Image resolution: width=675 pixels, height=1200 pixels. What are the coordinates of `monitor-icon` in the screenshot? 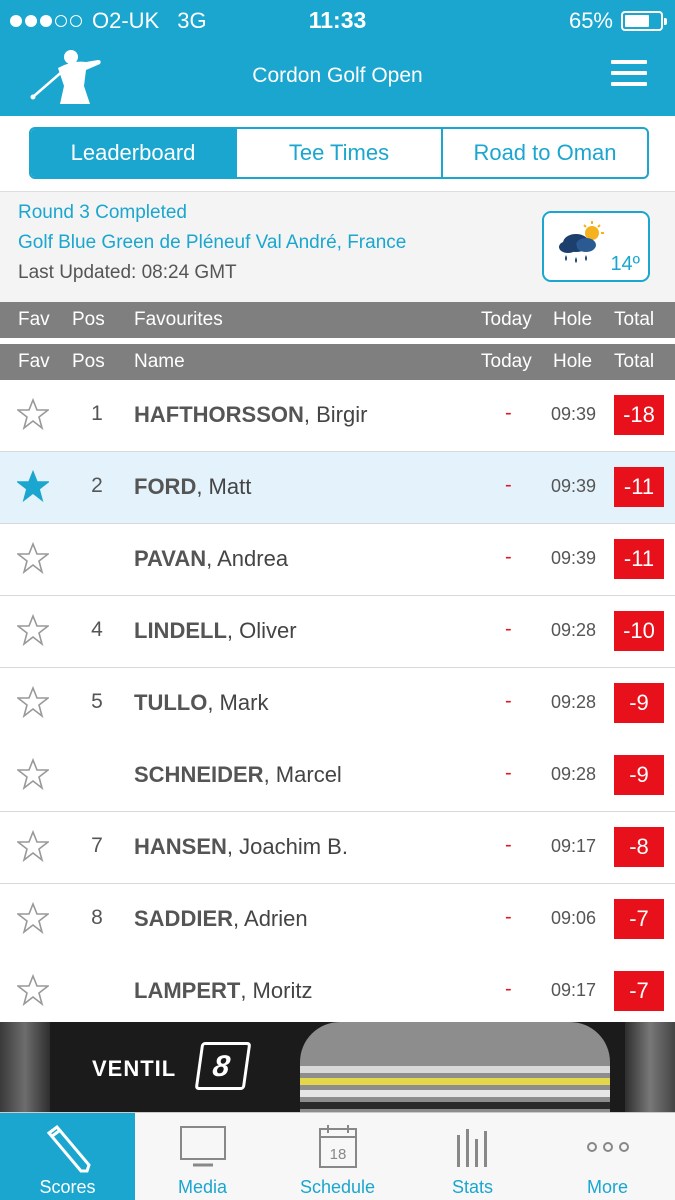 It's located at (202, 1146).